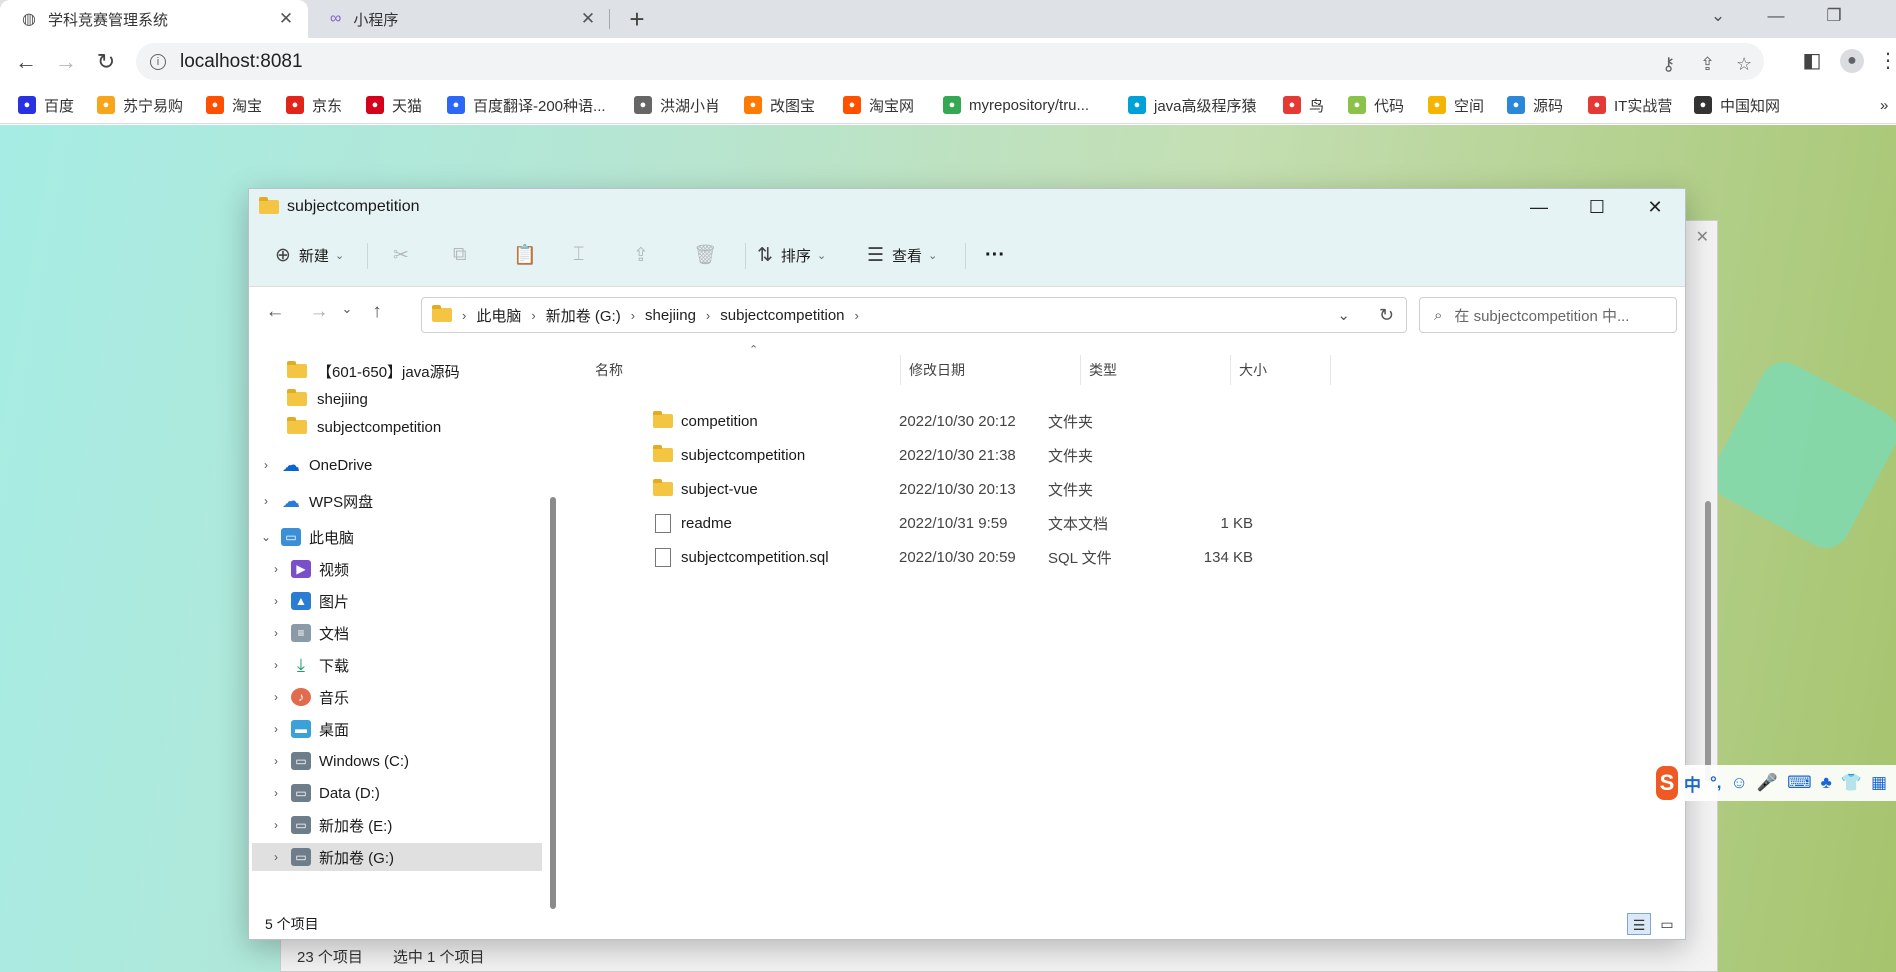 This screenshot has height=972, width=1896. I want to click on info-icon: i, so click(158, 61).